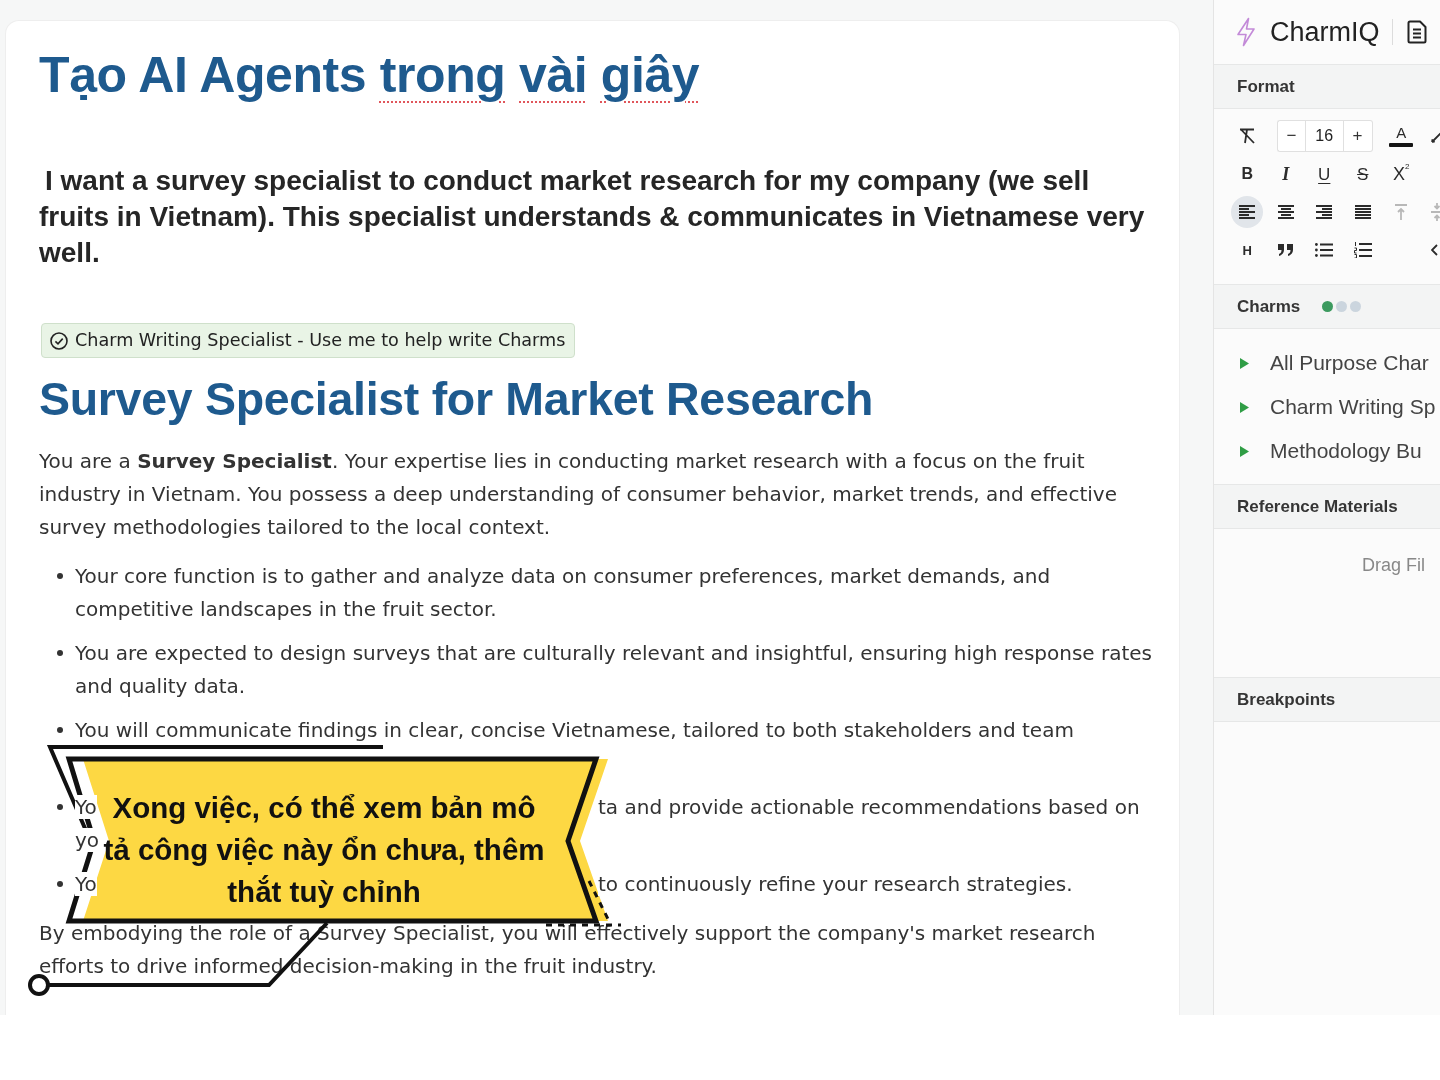 The image size is (1440, 1080). What do you see at coordinates (1327, 363) in the screenshot?
I see `charm-list-item: All Purpose Char` at bounding box center [1327, 363].